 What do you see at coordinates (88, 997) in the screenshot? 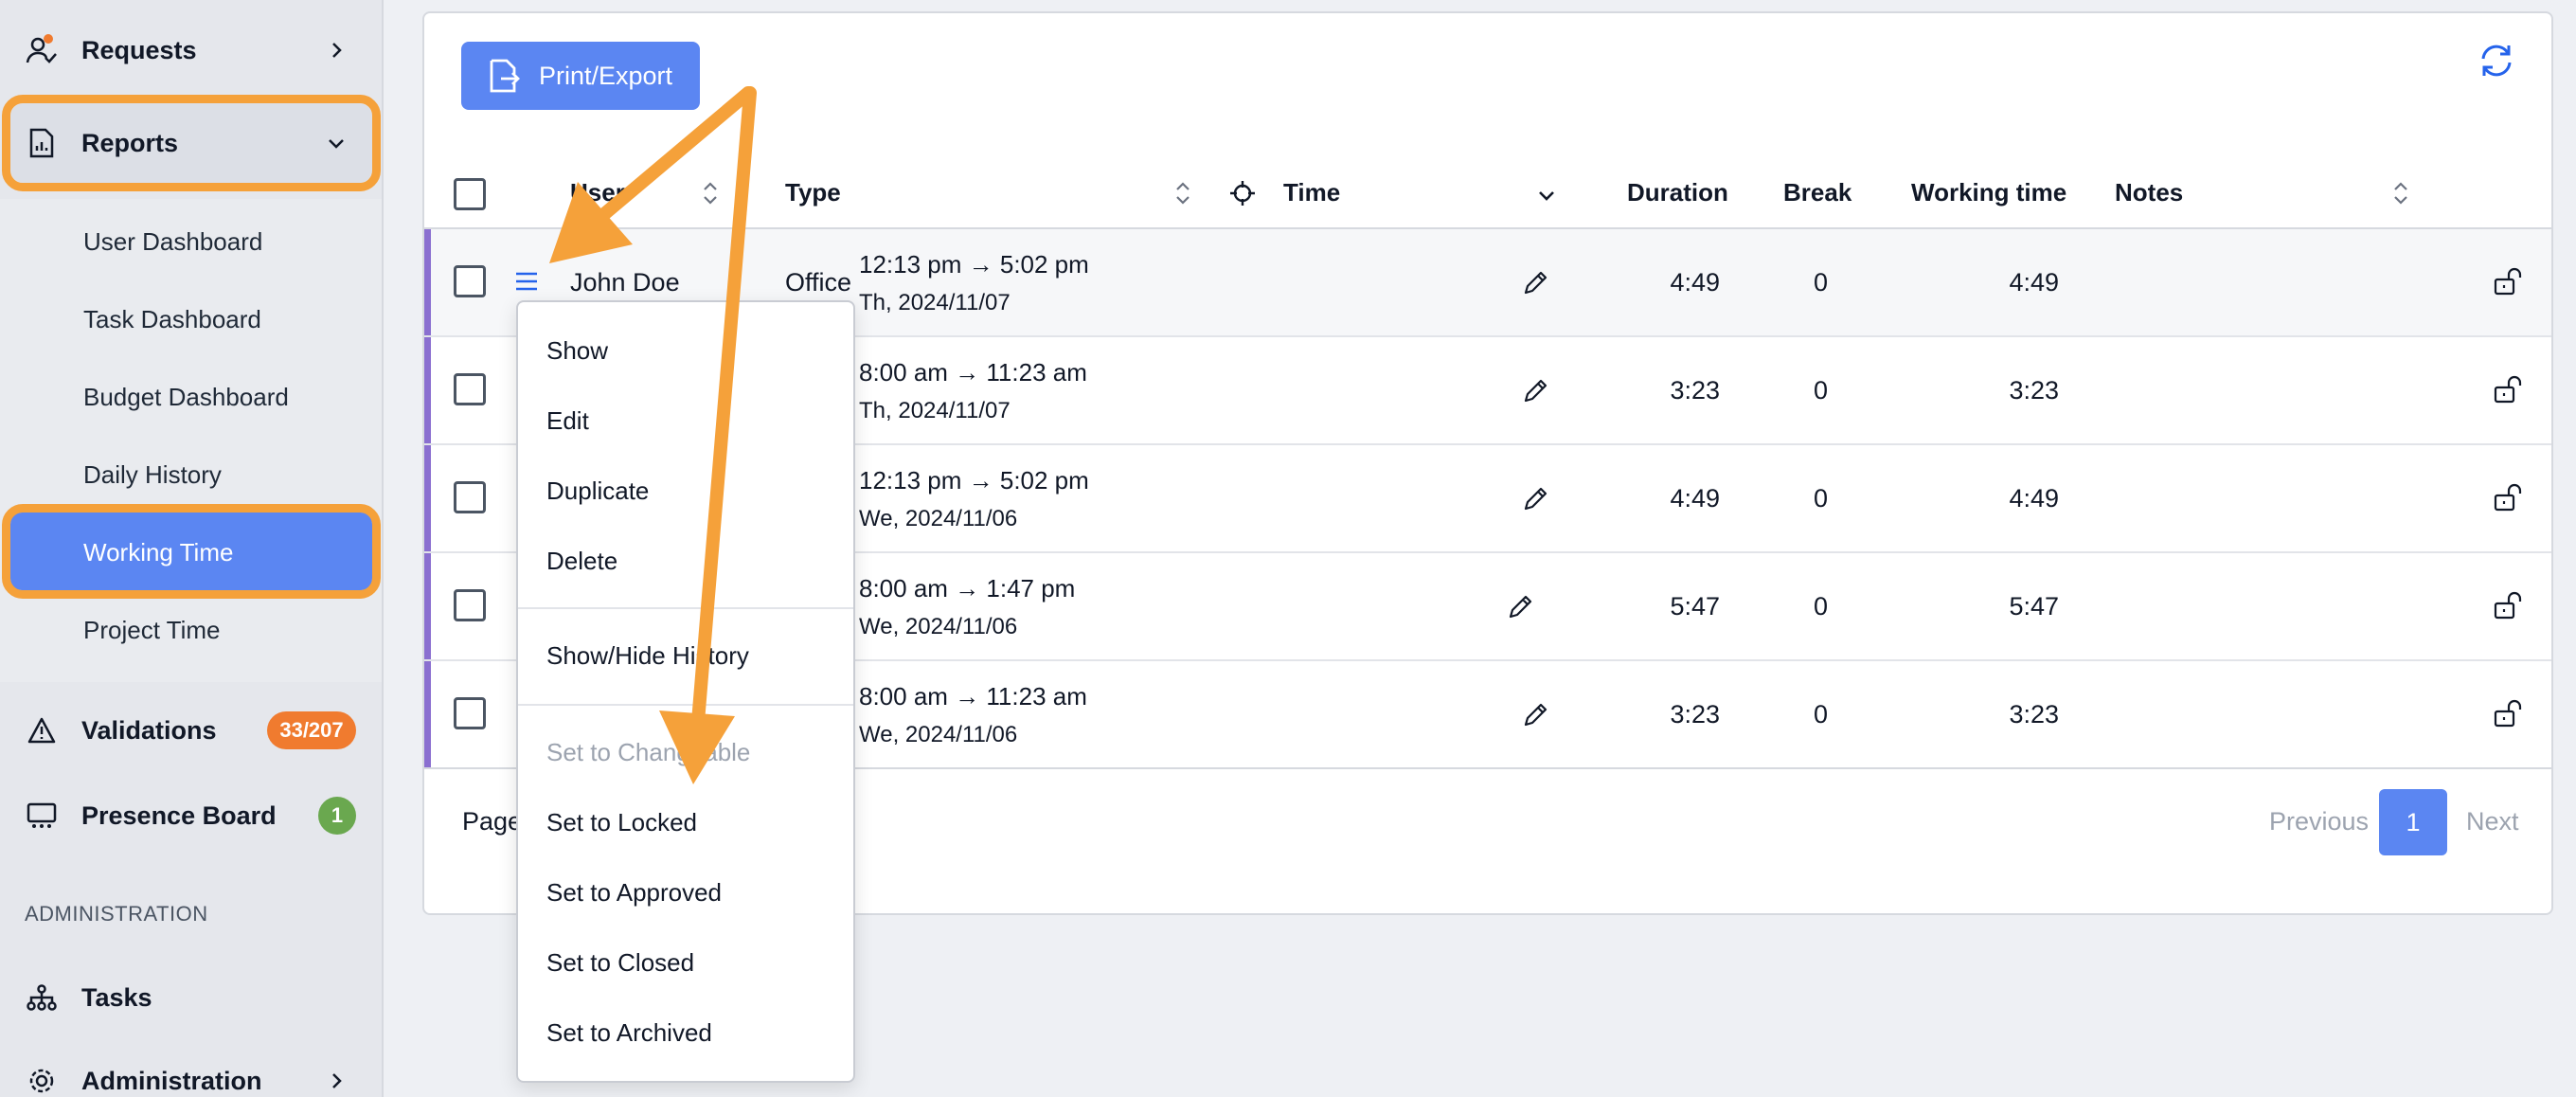
I see `nav-tasks: Tasks` at bounding box center [88, 997].